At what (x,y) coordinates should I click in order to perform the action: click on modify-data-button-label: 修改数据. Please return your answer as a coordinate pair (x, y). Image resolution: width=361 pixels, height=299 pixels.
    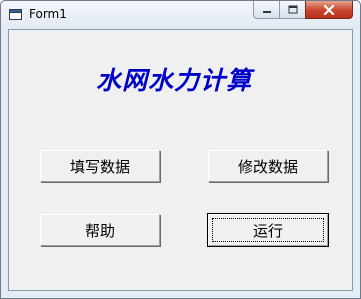
    Looking at the image, I should click on (267, 166).